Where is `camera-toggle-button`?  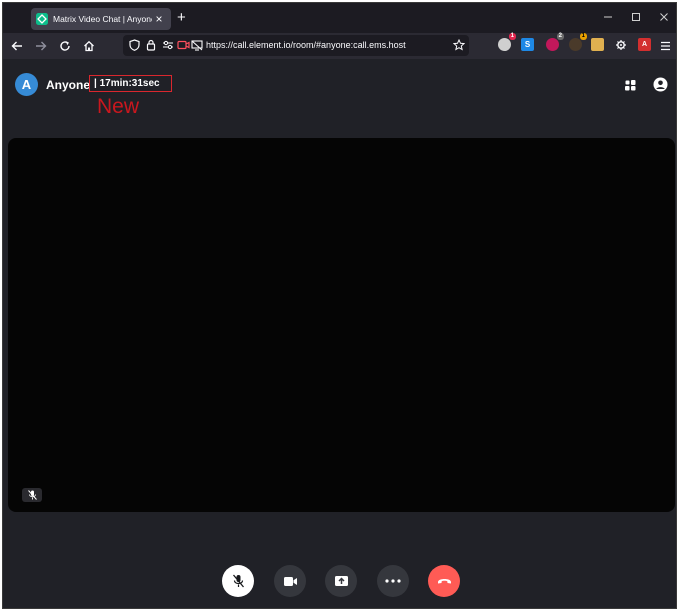
camera-toggle-button is located at coordinates (290, 581).